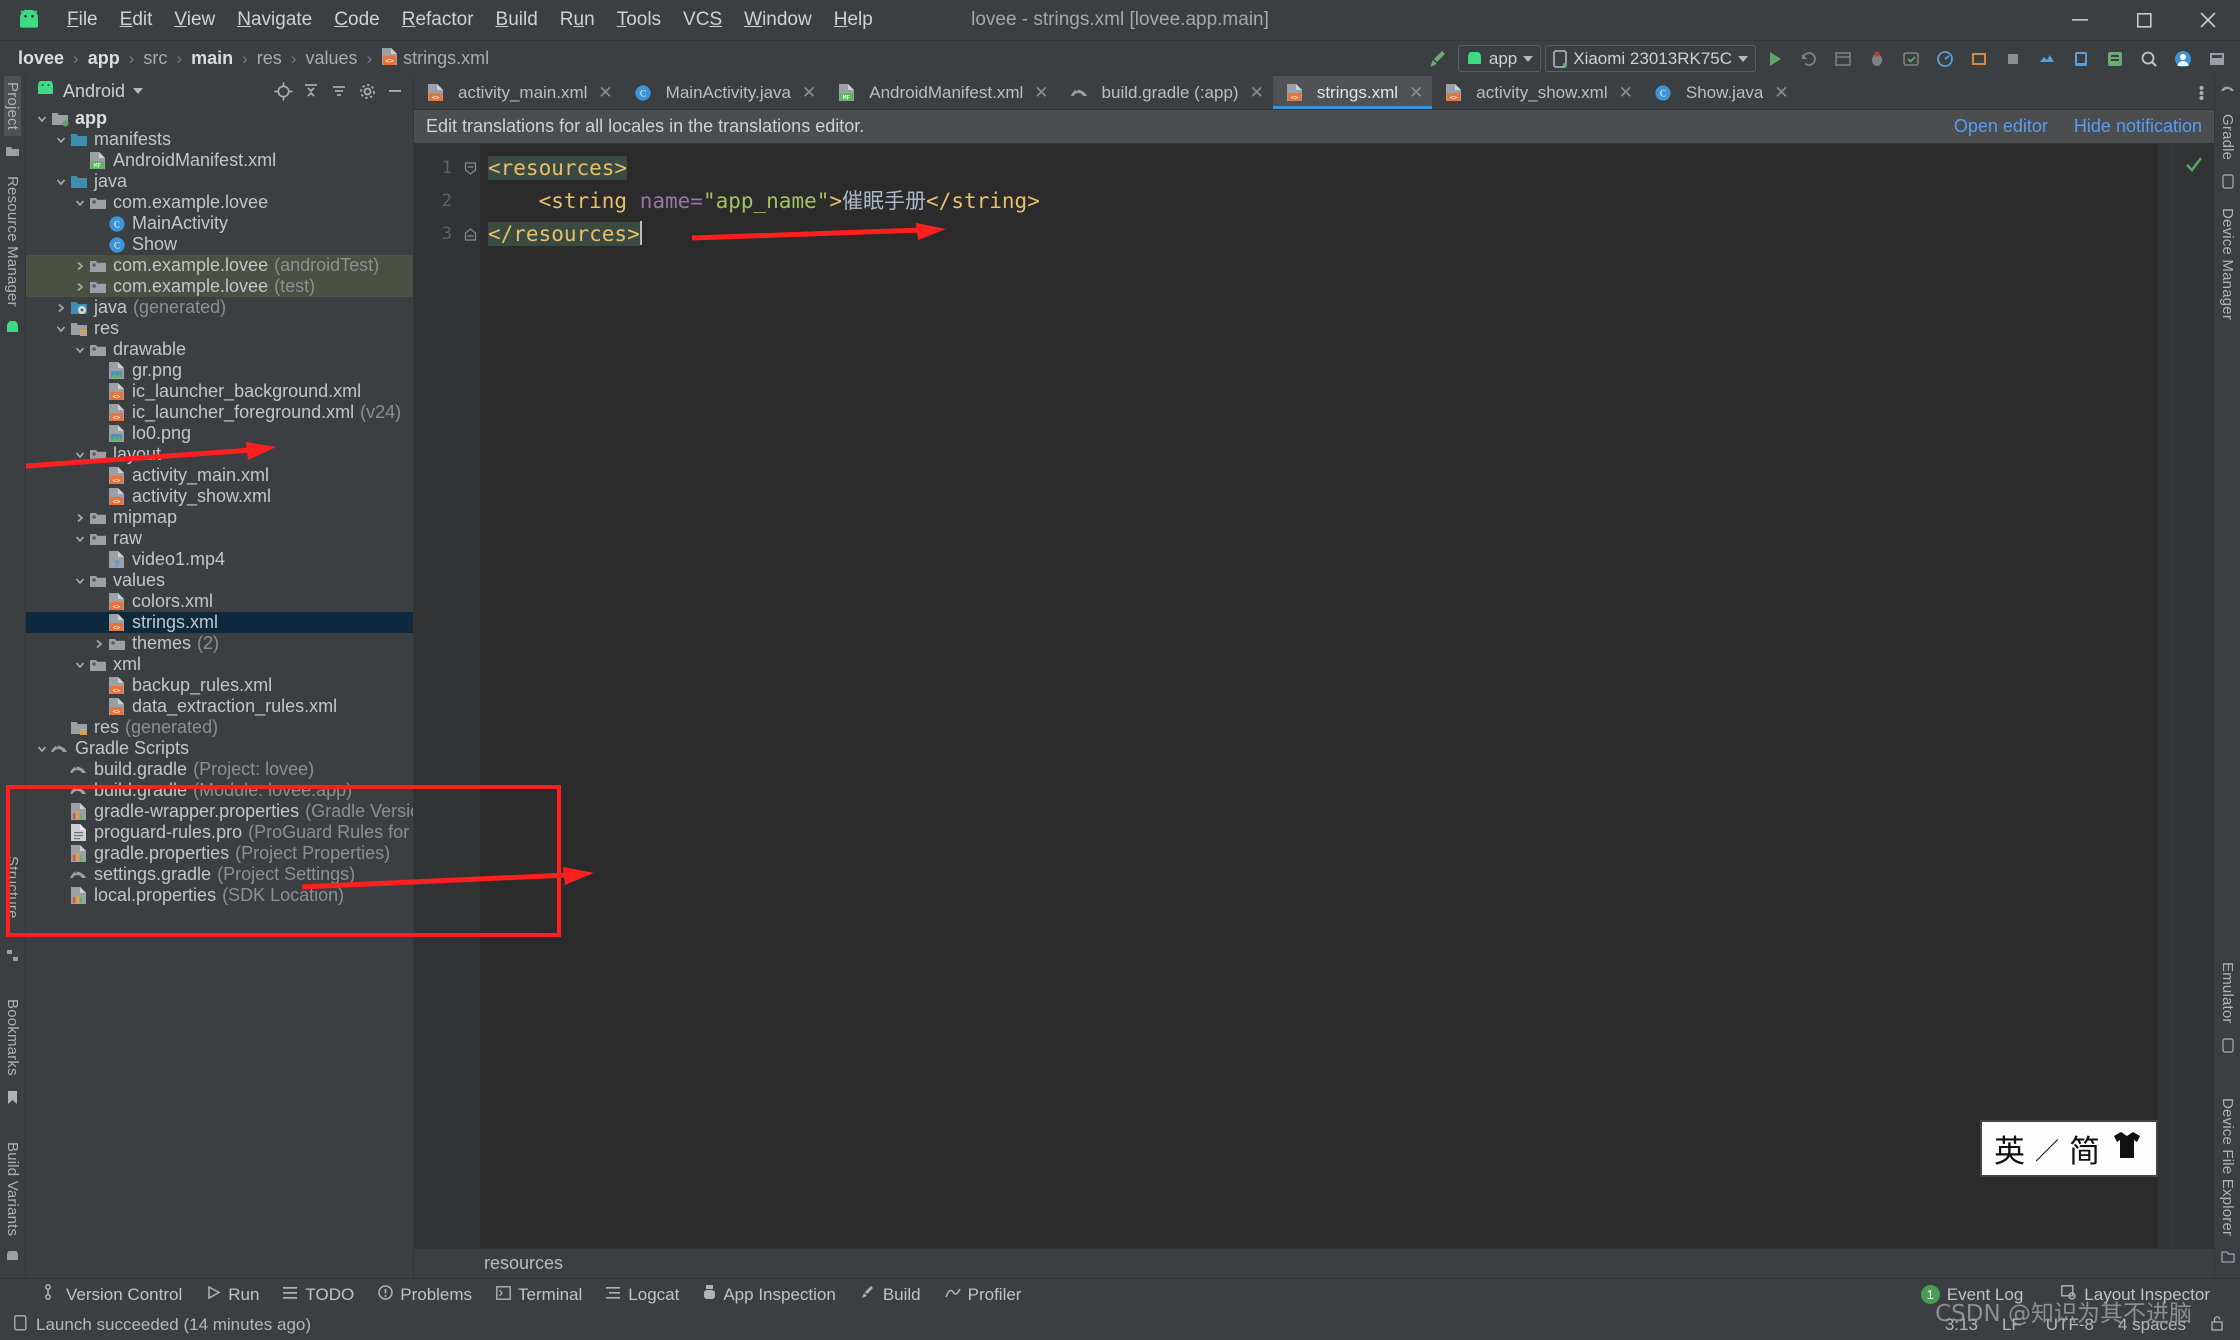 This screenshot has width=2240, height=1340. What do you see at coordinates (2227, 993) in the screenshot?
I see `sidebar-item-emulator: Emulator` at bounding box center [2227, 993].